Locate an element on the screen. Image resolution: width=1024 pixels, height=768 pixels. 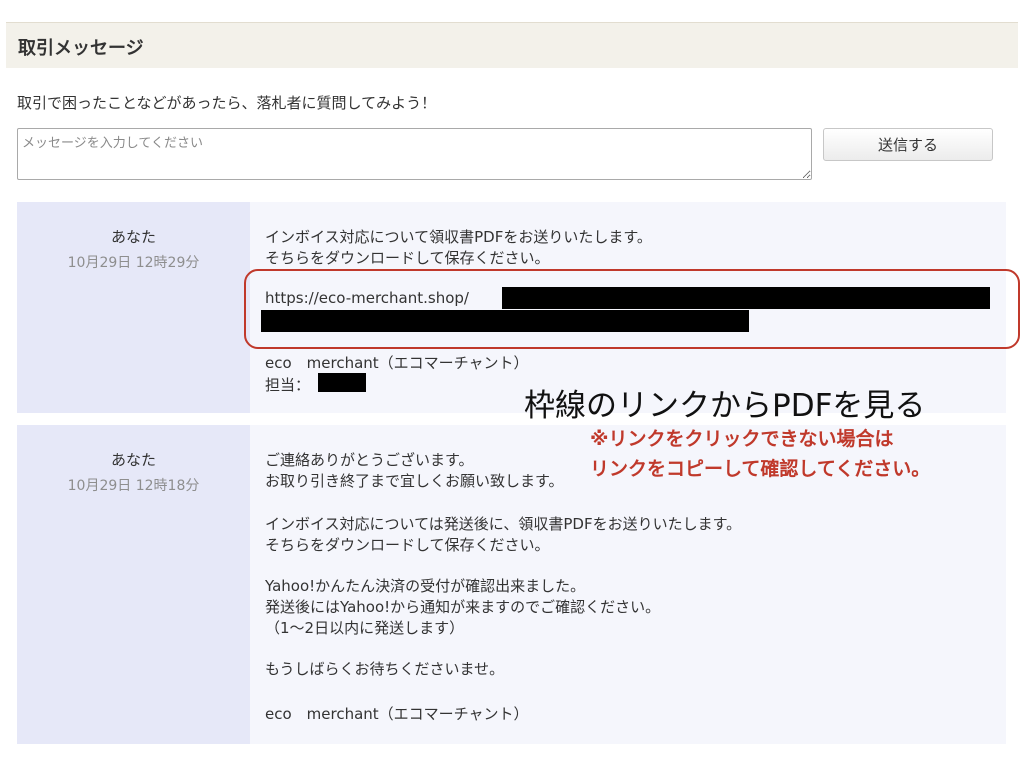
message-meta: あなた 10月29日 12時18分 is located at coordinates (133, 584).